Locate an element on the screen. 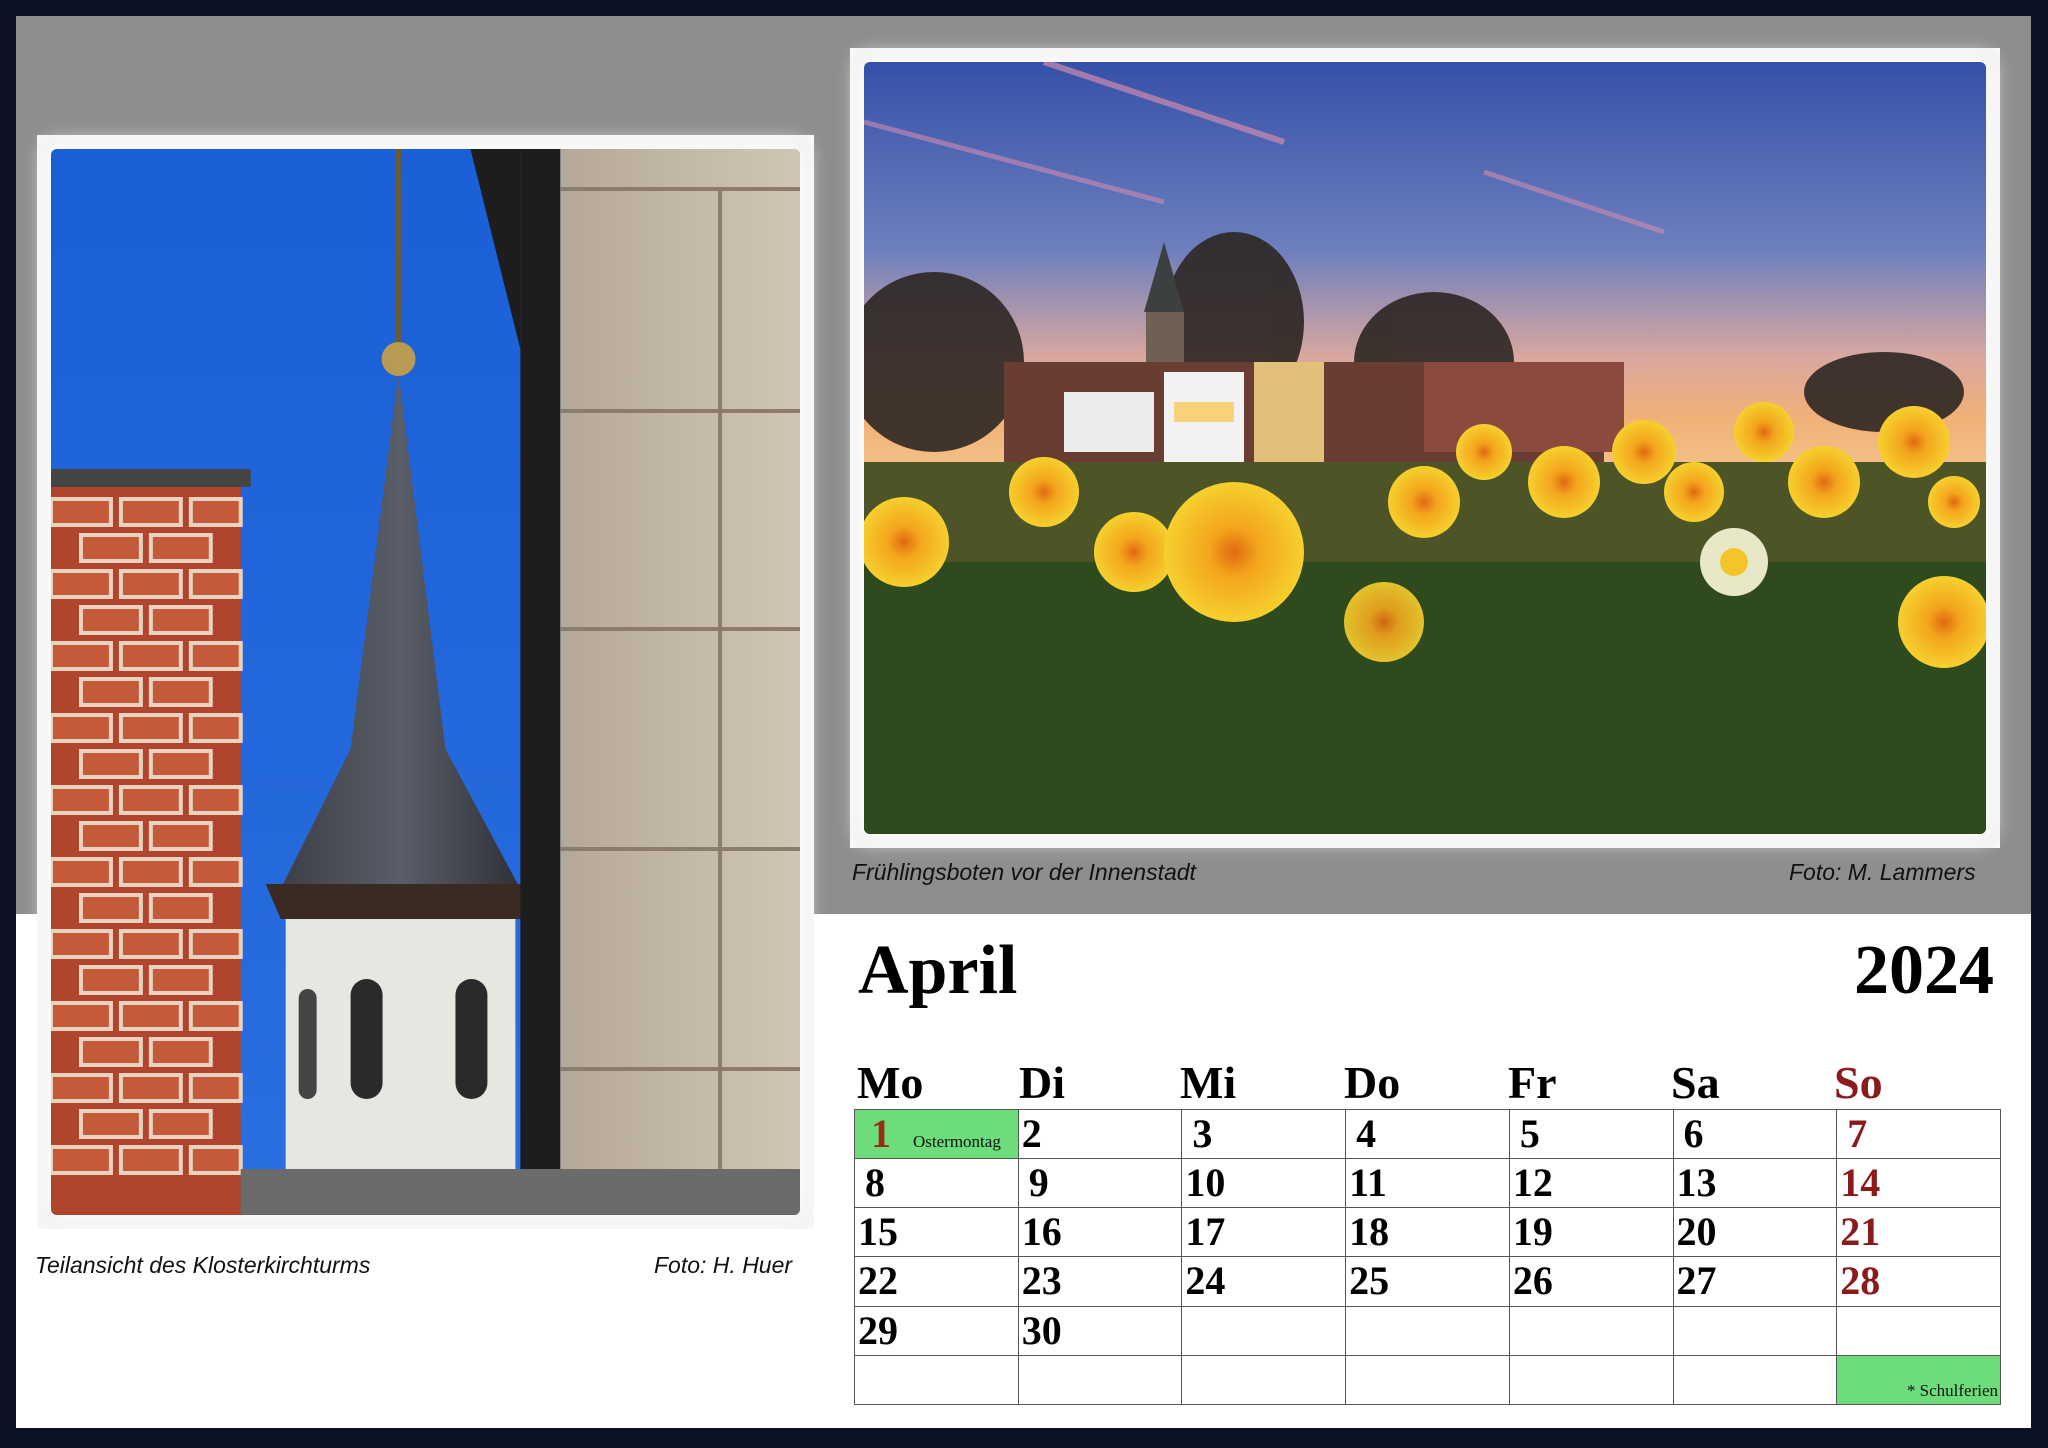  day-number: 22 is located at coordinates (878, 1281).